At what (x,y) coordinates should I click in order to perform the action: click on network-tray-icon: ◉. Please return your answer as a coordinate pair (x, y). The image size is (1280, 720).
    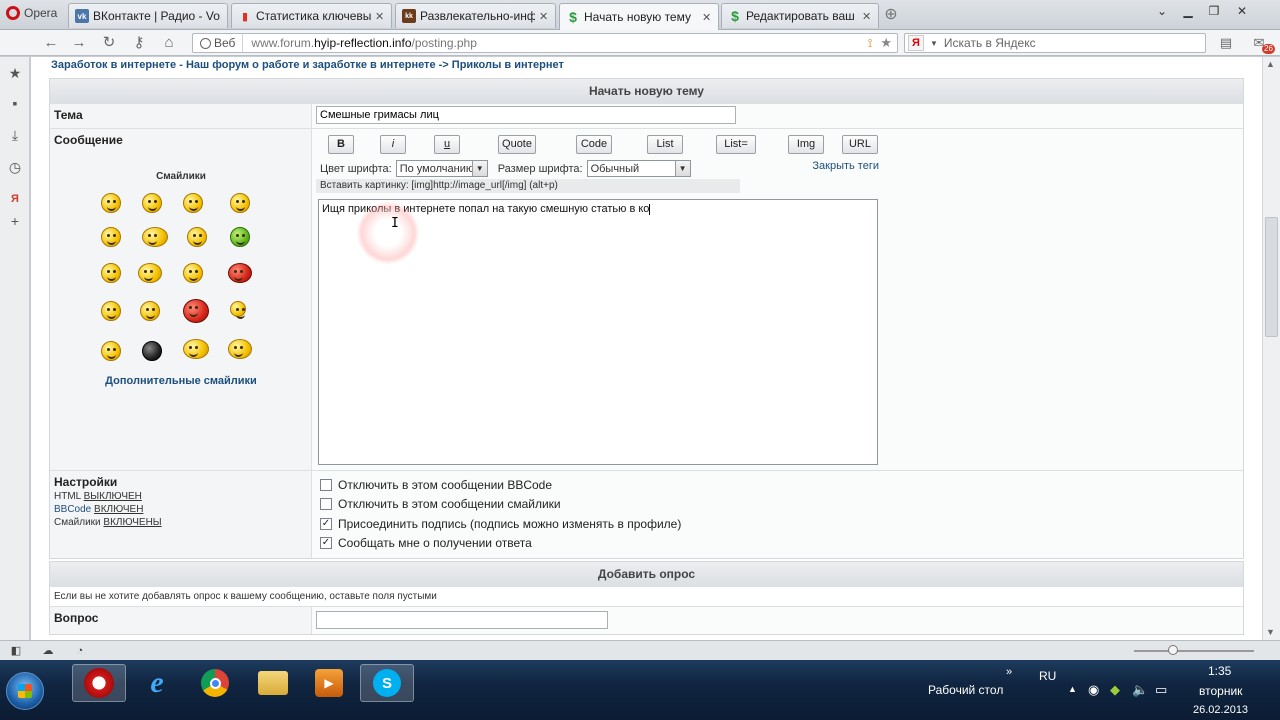
    Looking at the image, I should click on (1093, 690).